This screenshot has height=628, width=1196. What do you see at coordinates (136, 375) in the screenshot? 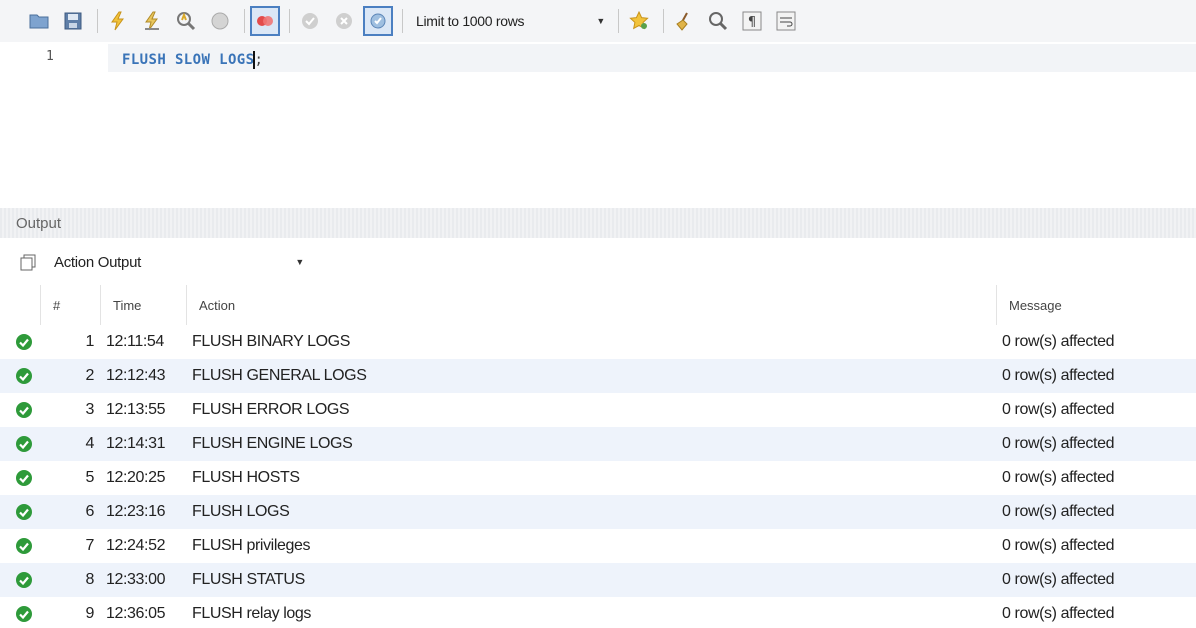
I see `row-time: 12:12:43` at bounding box center [136, 375].